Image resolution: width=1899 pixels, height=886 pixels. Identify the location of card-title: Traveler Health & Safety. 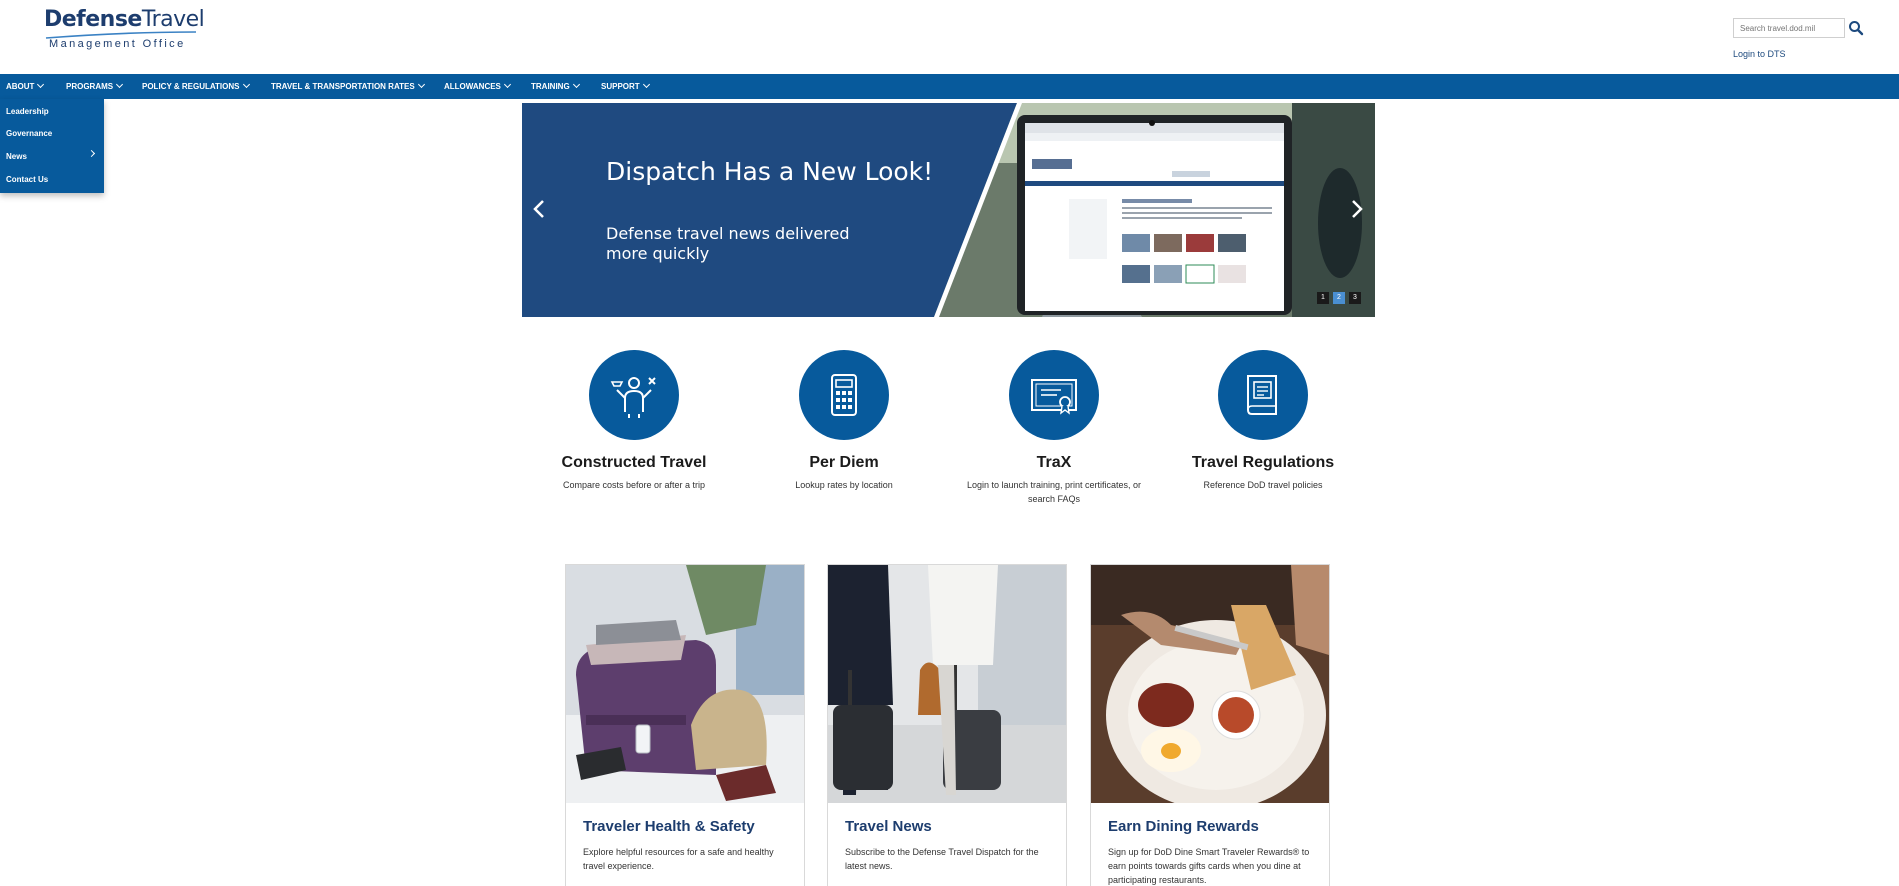
(669, 826).